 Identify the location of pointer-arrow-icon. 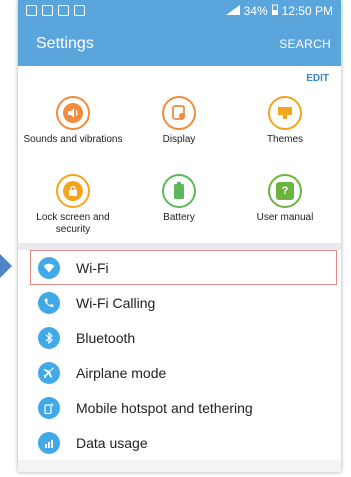
(6, 266).